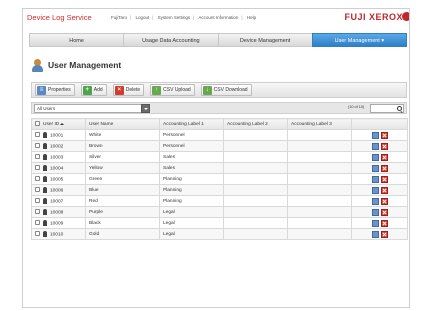 Image resolution: width=422 pixels, height=311 pixels. What do you see at coordinates (119, 90) in the screenshot?
I see `delete-icon: ×` at bounding box center [119, 90].